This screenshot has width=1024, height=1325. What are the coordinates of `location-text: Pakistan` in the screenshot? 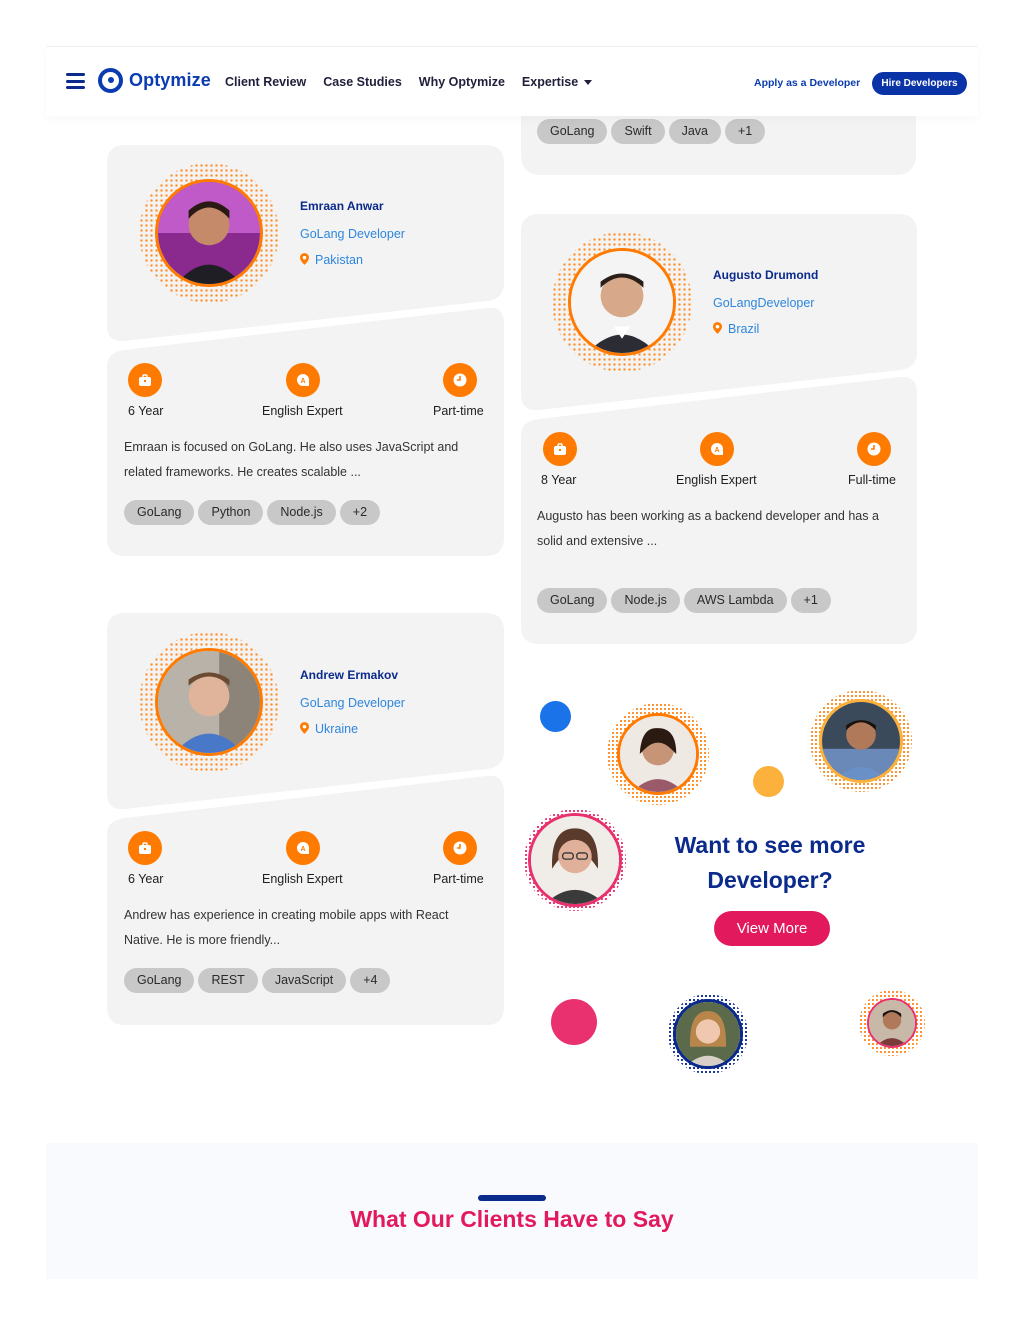 It's located at (339, 260).